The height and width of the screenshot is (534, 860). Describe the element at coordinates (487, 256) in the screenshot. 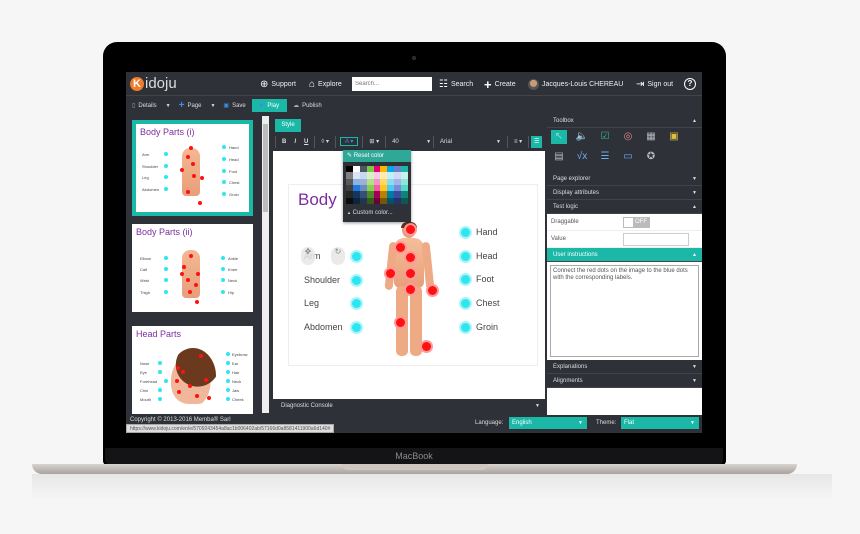

I see `canvas-label: Head` at that location.